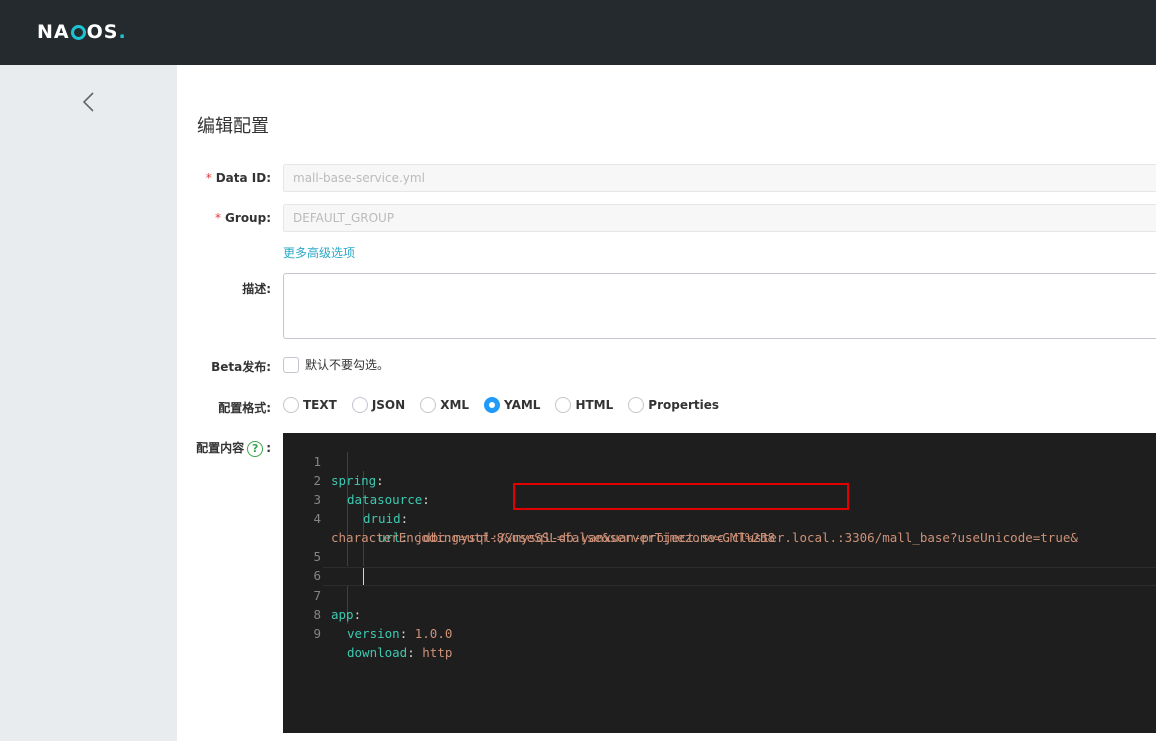  I want to click on code-line: 6, so click(719, 565).